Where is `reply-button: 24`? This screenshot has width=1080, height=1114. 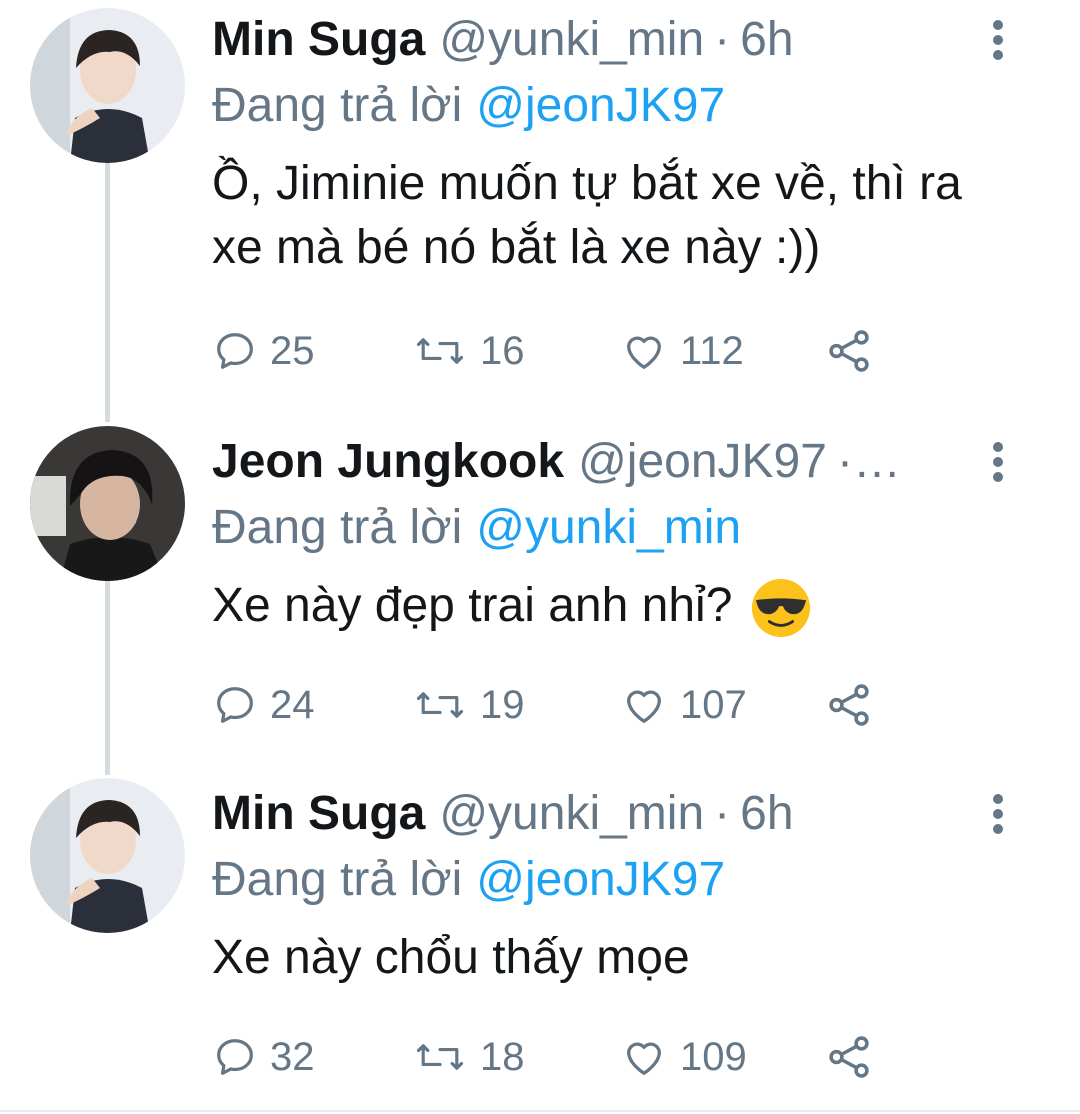
reply-button: 24 is located at coordinates (263, 705).